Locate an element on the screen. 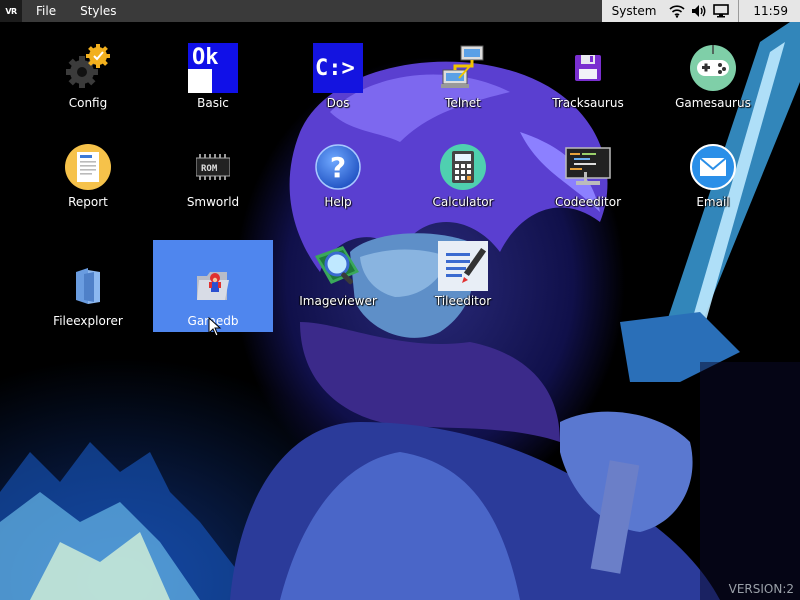 This screenshot has width=800, height=600. tile-edit-icon is located at coordinates (463, 266).